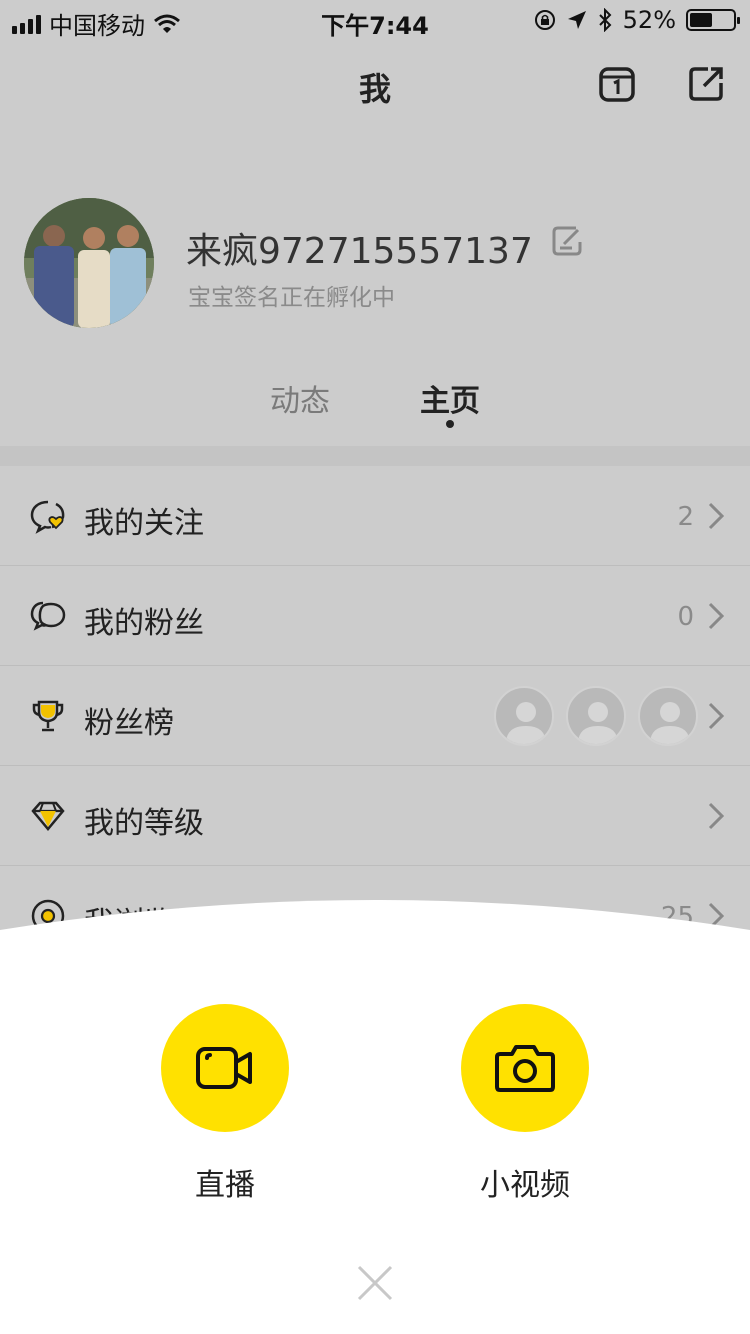 The image size is (750, 1334). What do you see at coordinates (144, 623) in the screenshot?
I see `menu-item-label: 我的粉丝` at bounding box center [144, 623].